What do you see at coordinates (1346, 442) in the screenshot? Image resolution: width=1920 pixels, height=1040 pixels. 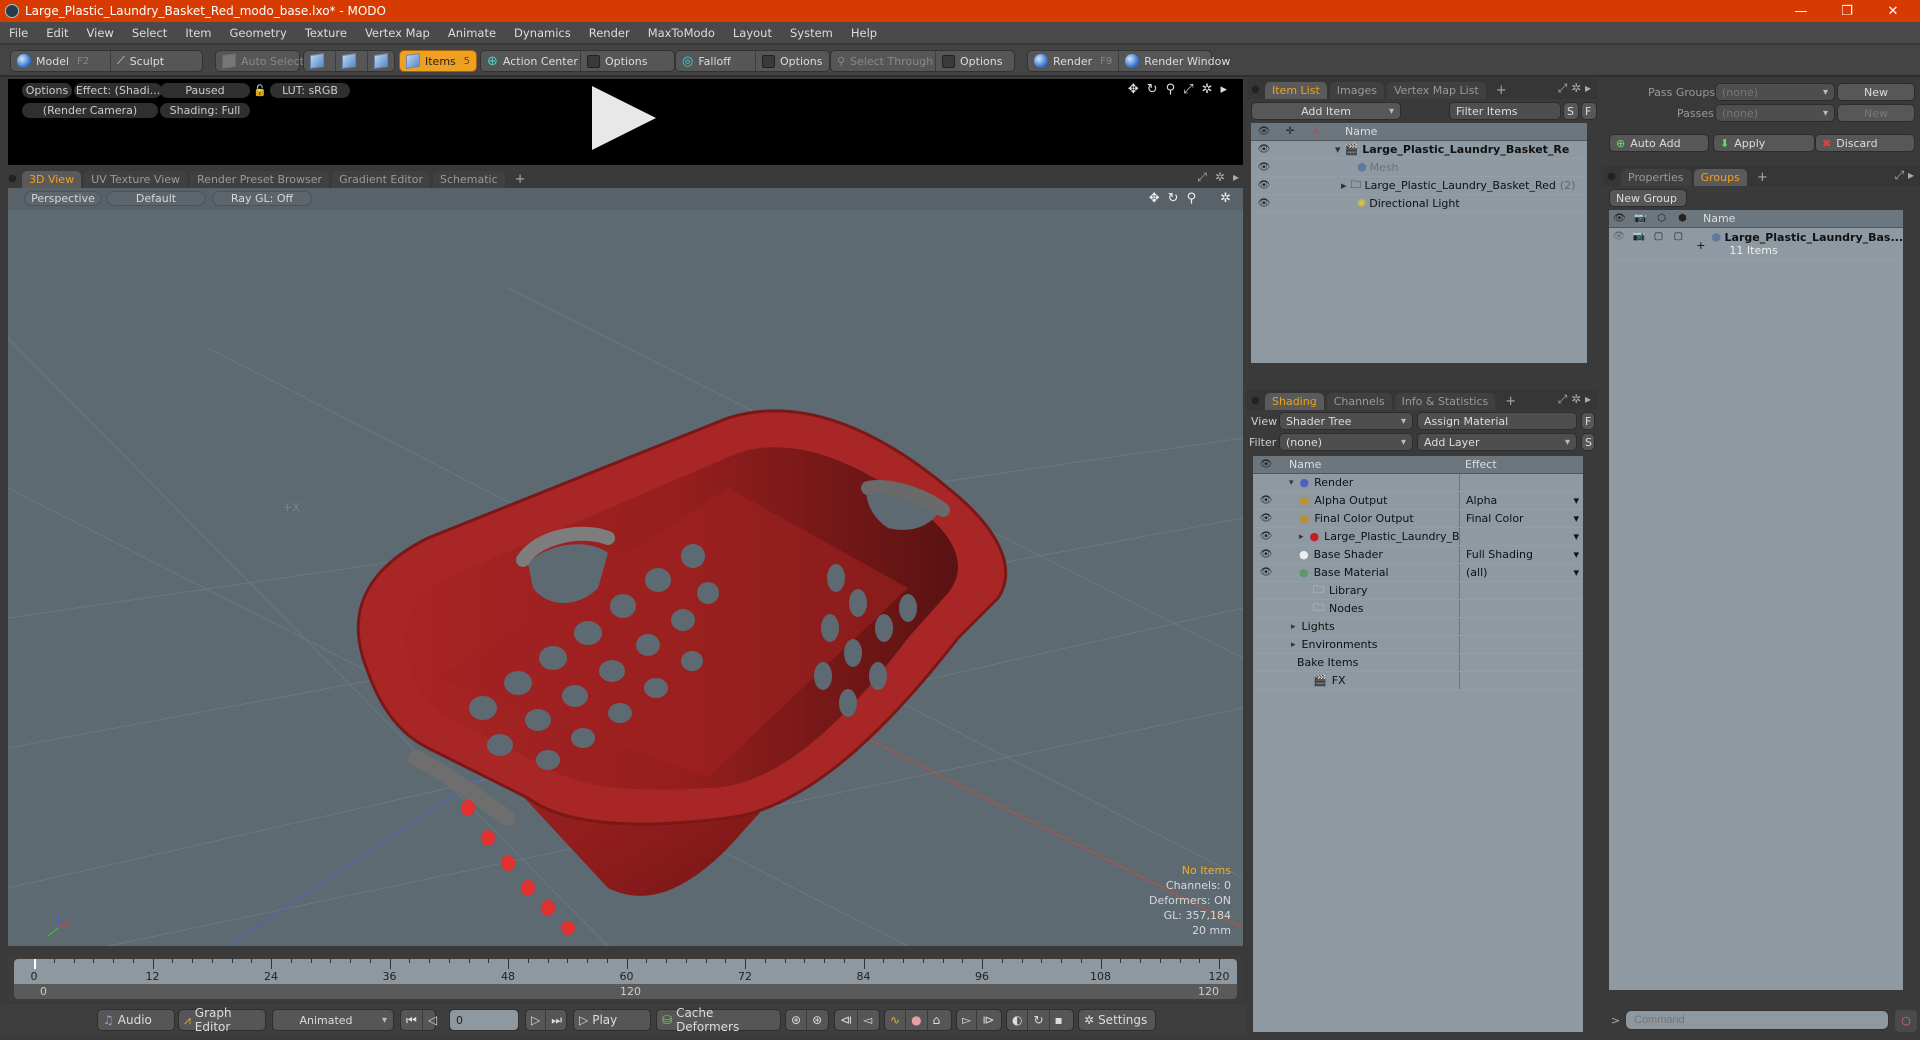 I see `filter-dropdown: (none)` at bounding box center [1346, 442].